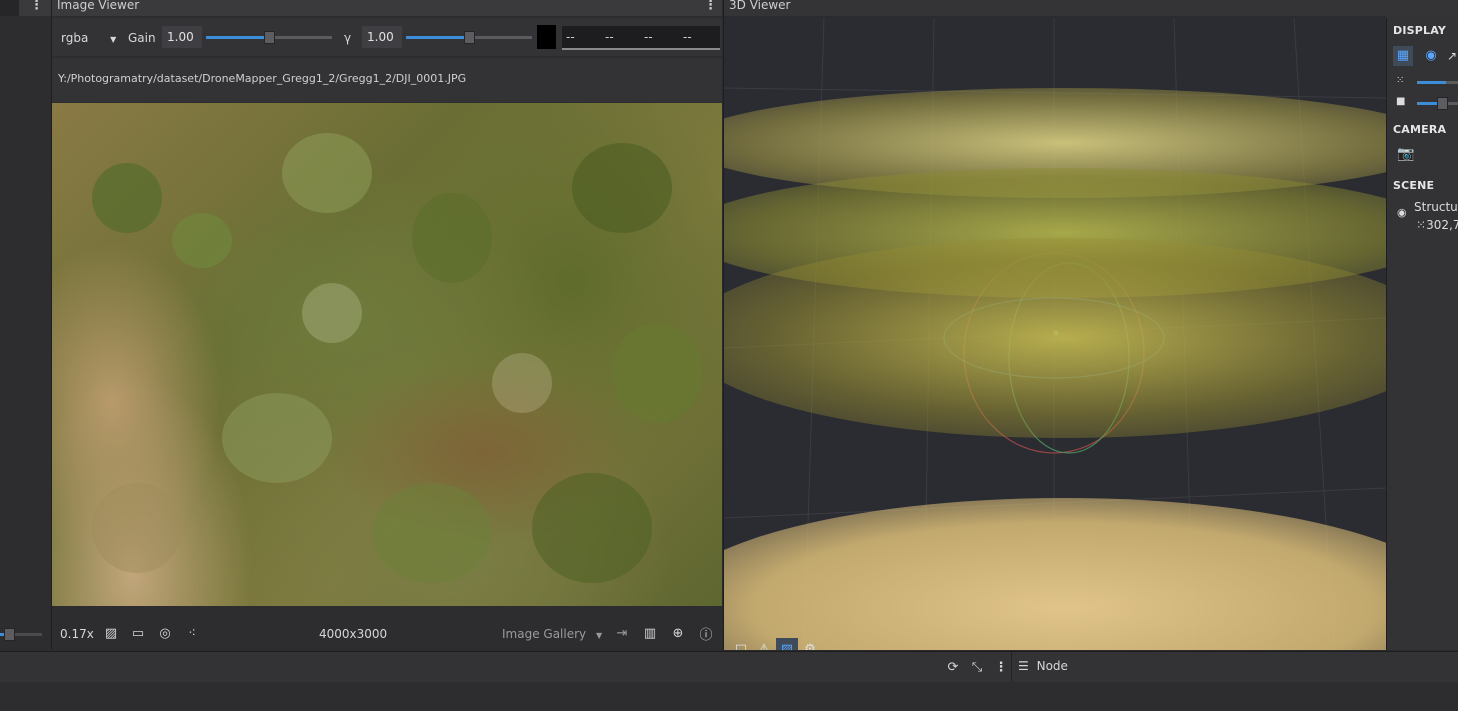  I want to click on scene-item-name: Structur, so click(1436, 207).